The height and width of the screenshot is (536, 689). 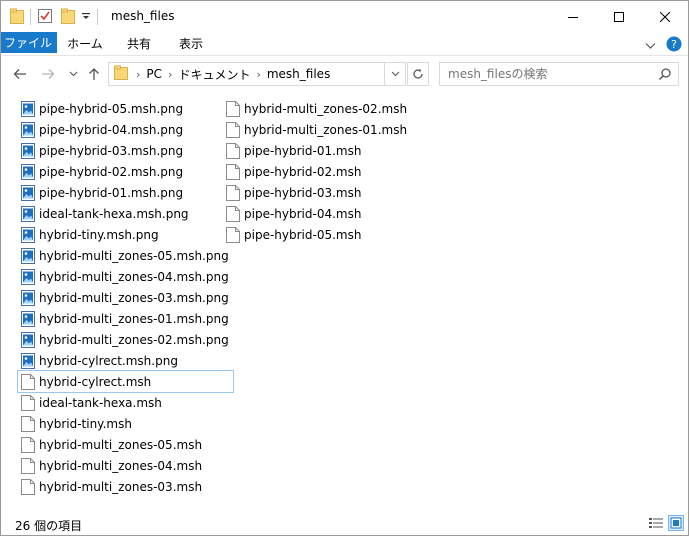 What do you see at coordinates (111, 108) in the screenshot?
I see `file-name: pipe-hybrid-05.msh.png` at bounding box center [111, 108].